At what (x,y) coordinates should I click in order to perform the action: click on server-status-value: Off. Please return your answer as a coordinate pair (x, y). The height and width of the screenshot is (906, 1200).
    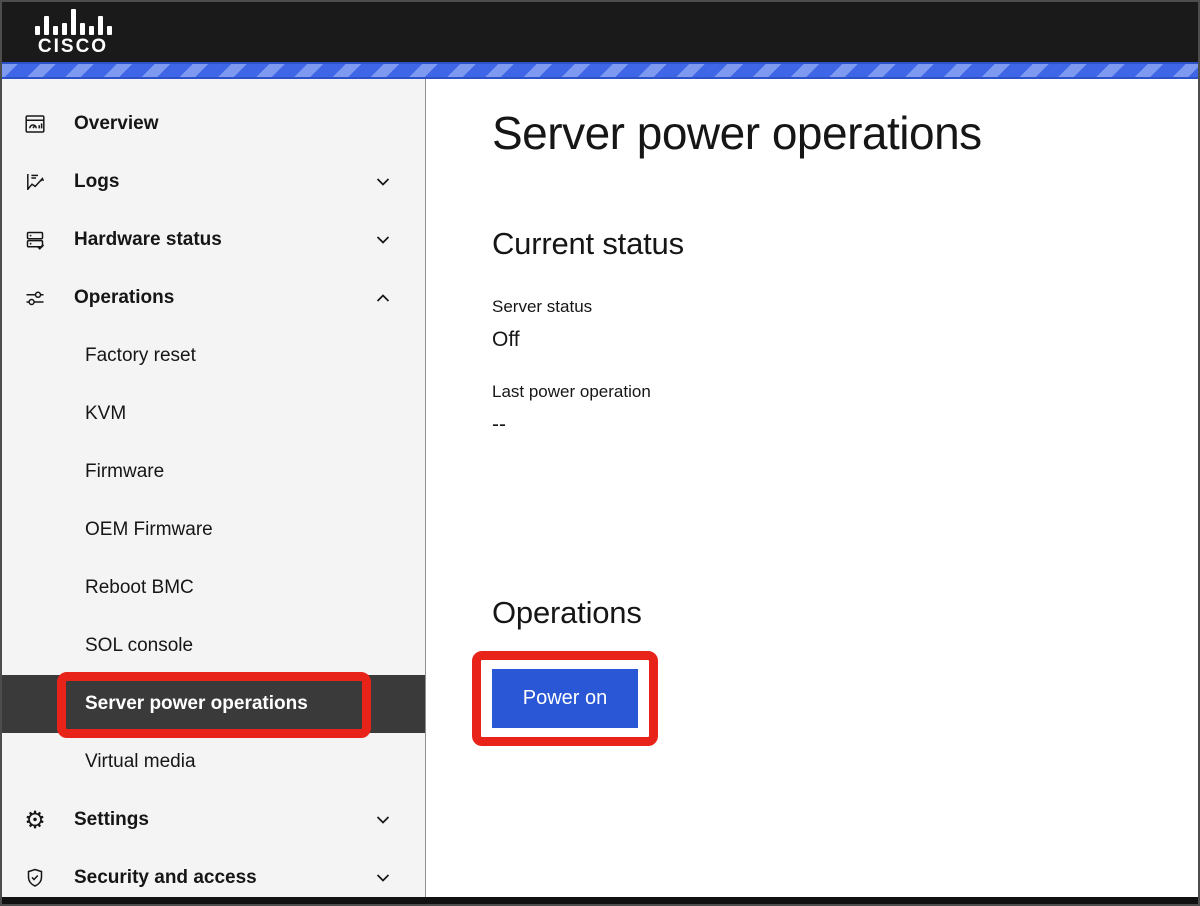
    Looking at the image, I should click on (506, 339).